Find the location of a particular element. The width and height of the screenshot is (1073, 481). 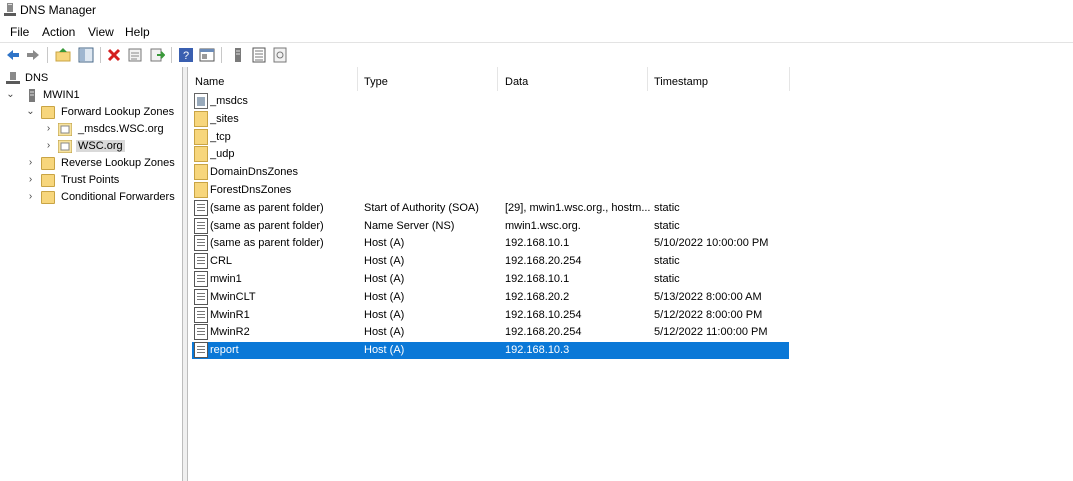

refresh-icon is located at coordinates (280, 55).